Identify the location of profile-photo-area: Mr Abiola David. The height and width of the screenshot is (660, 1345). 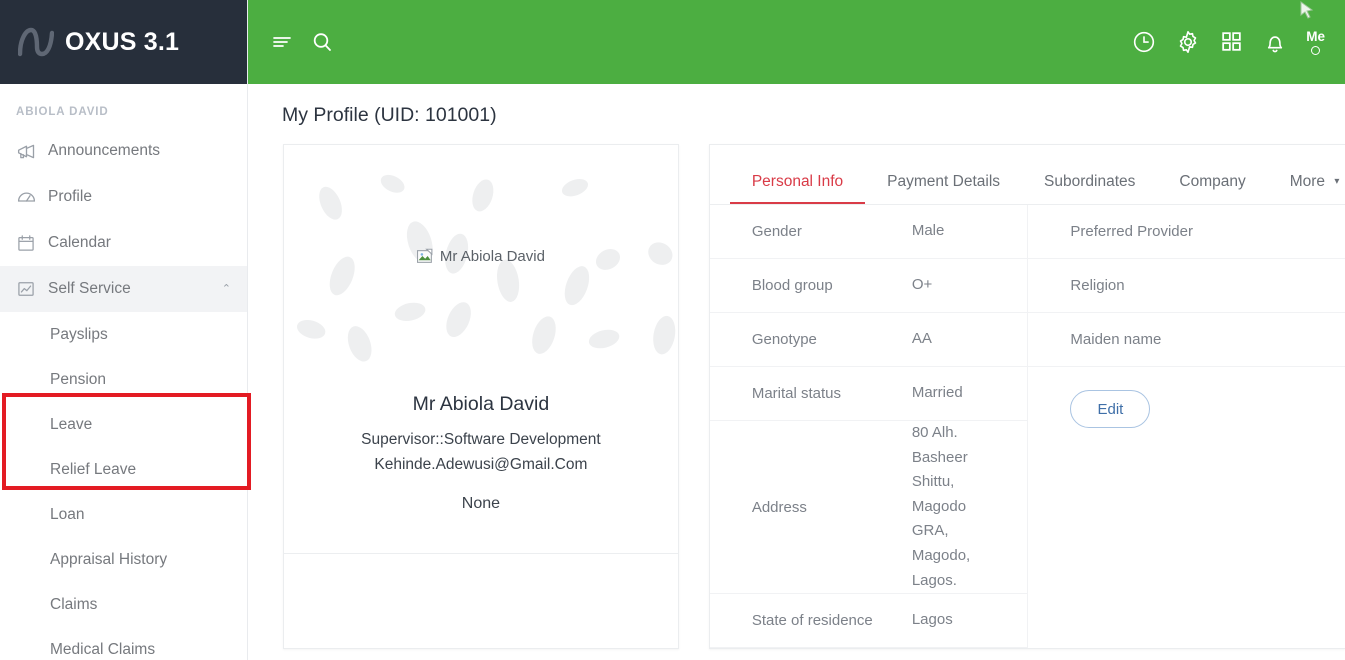
(481, 256).